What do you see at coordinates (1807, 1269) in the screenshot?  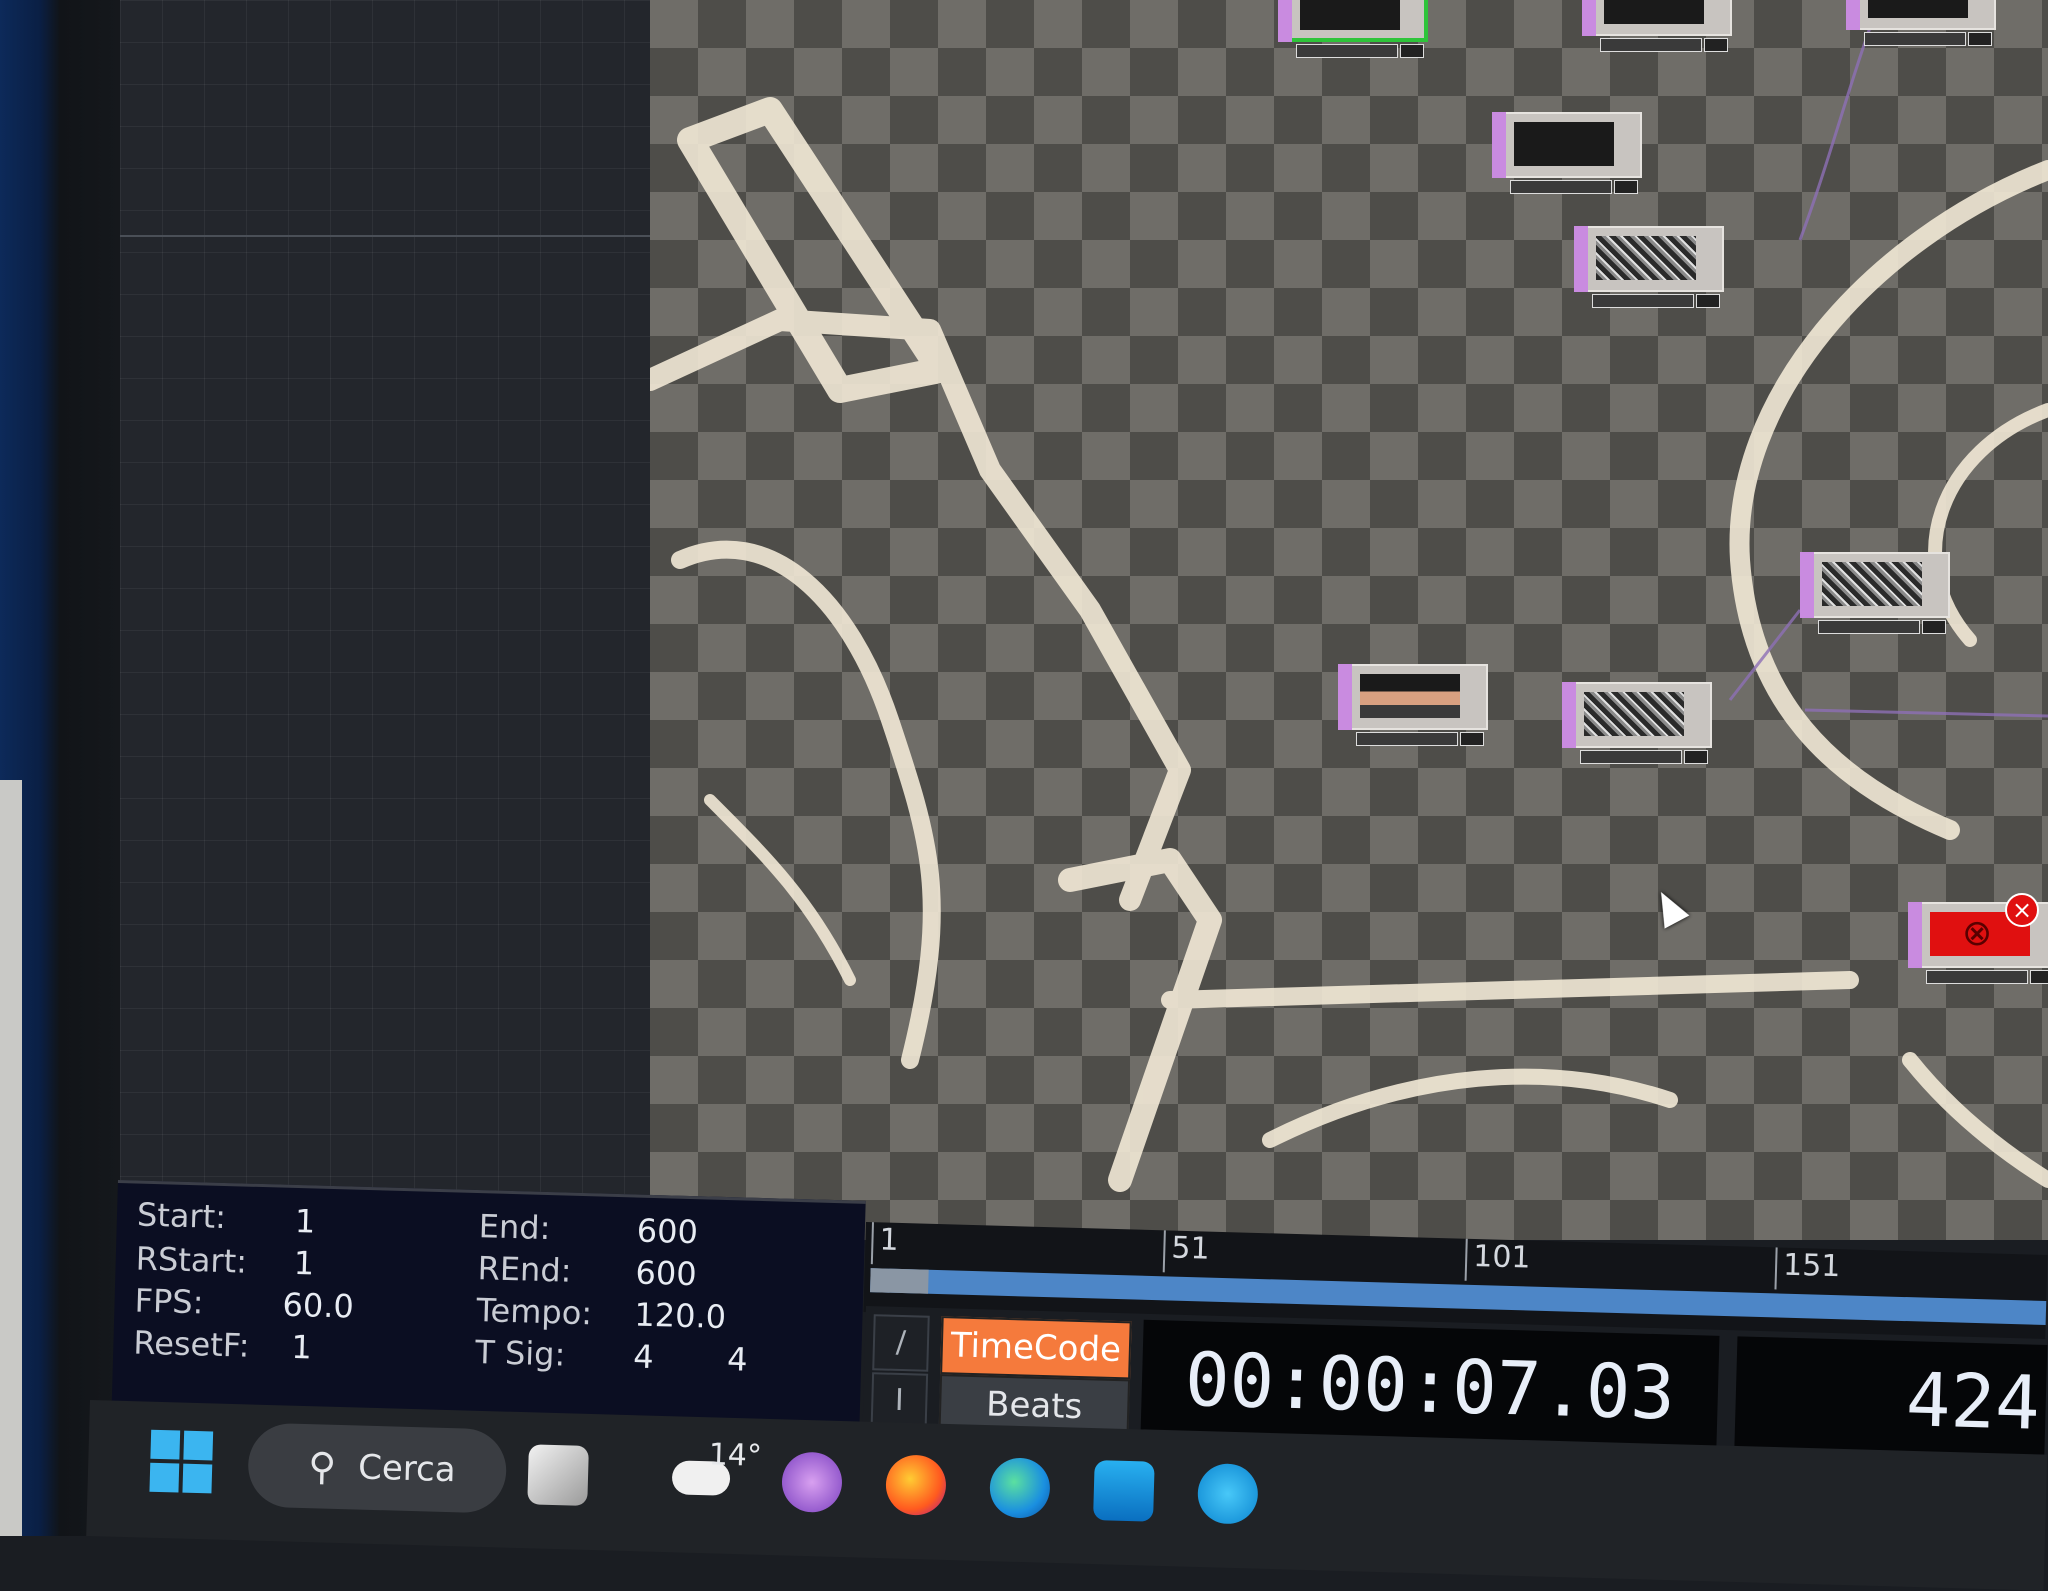 I see `ruler-tick: 151` at bounding box center [1807, 1269].